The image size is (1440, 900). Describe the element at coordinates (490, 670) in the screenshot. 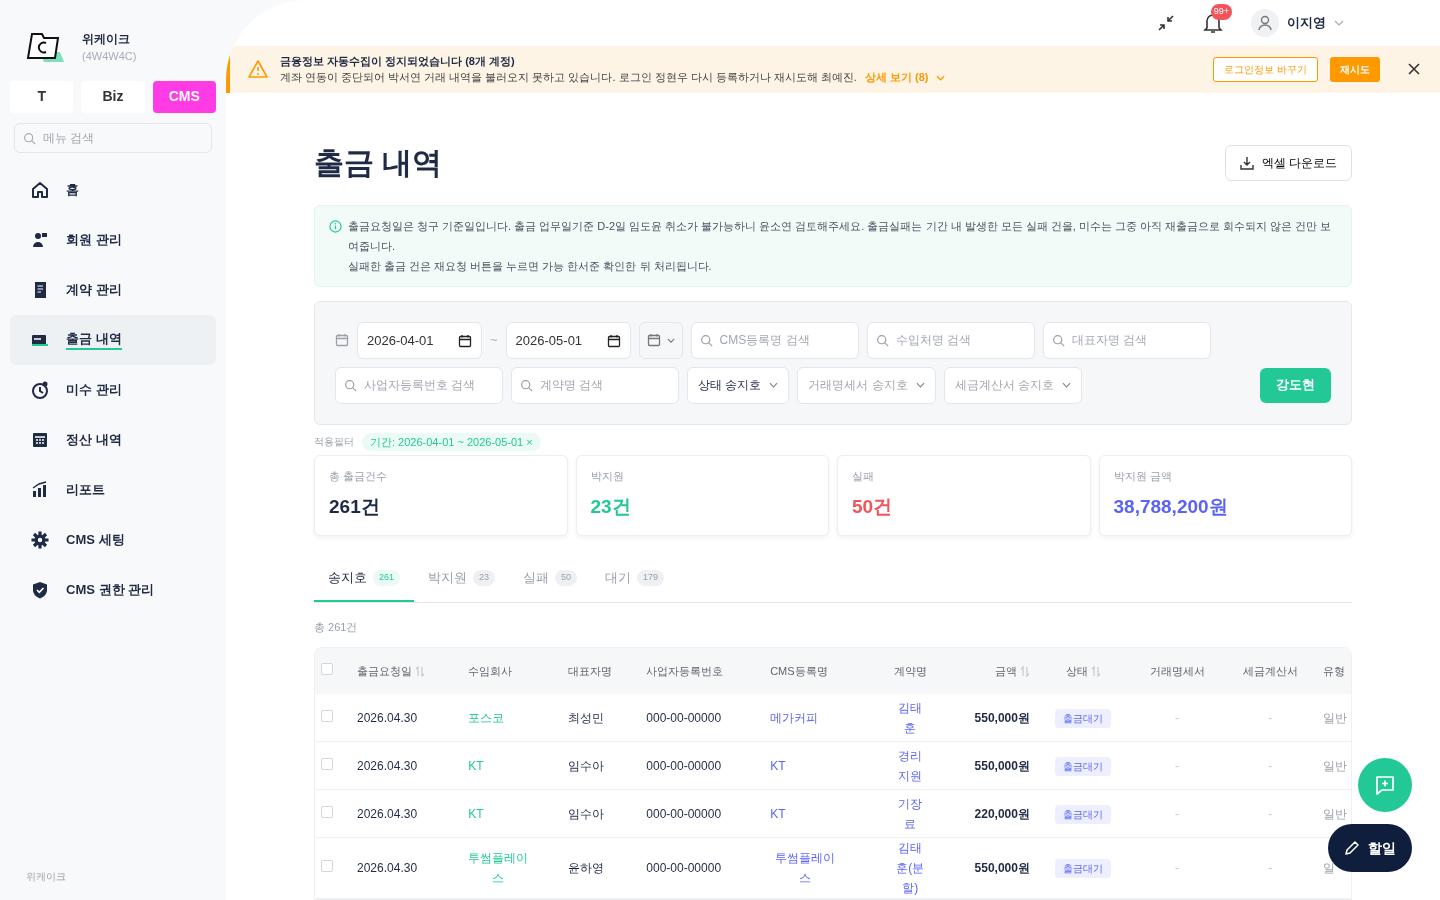

I see `column-header: 수임회사` at that location.